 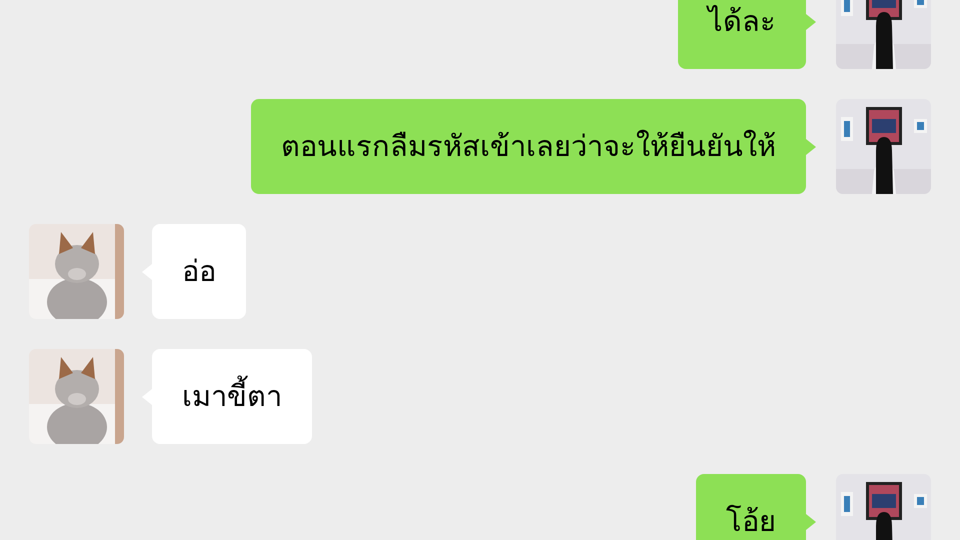 I want to click on message-bubble: โอ้ย, so click(x=751, y=507).